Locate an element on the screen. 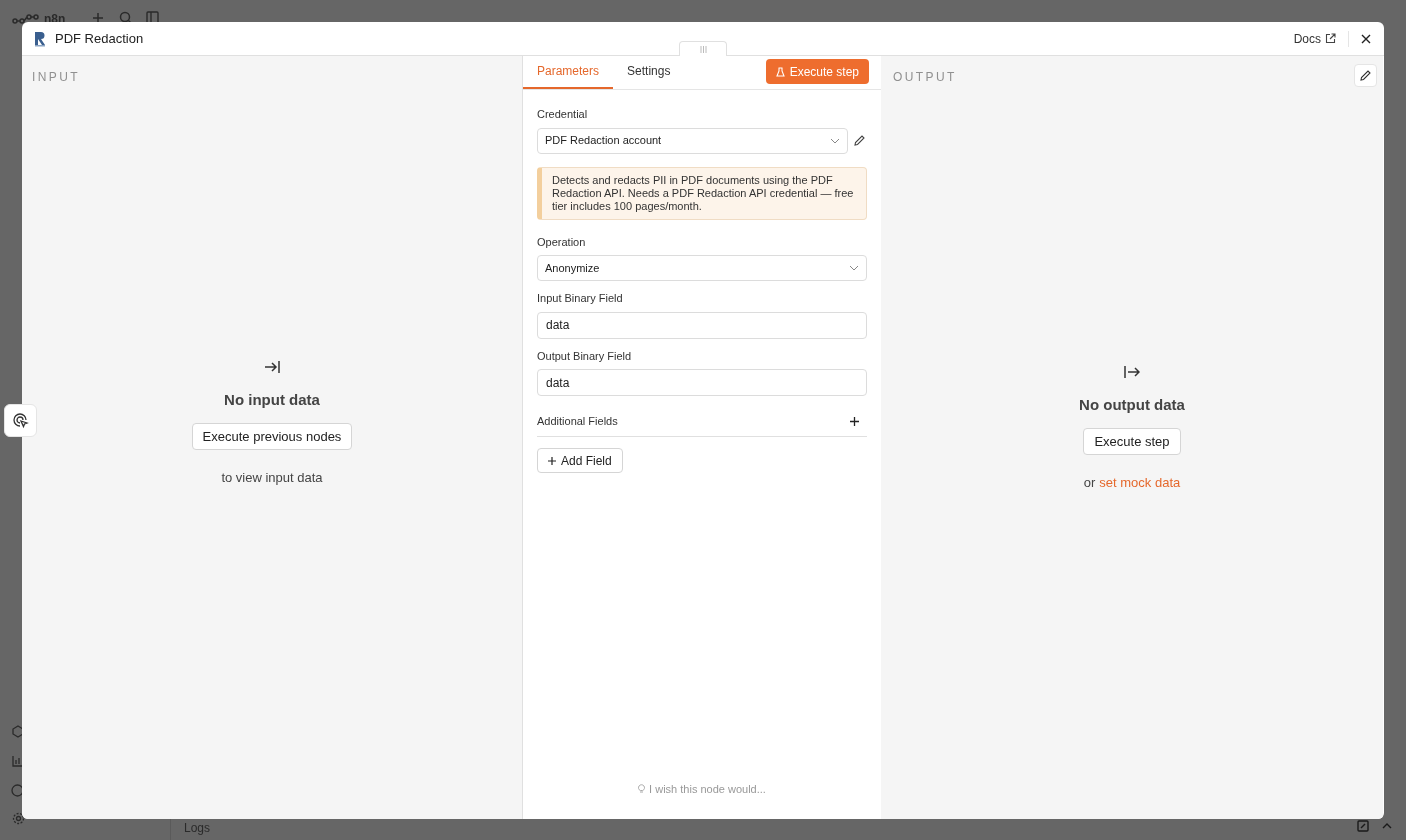 The image size is (1406, 840). window-title: PDF Redaction is located at coordinates (99, 38).